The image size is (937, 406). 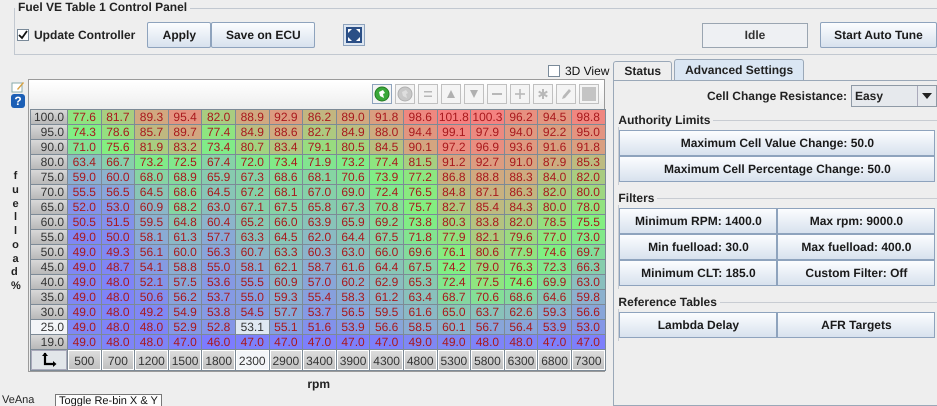 What do you see at coordinates (642, 70) in the screenshot?
I see `tab: Status` at bounding box center [642, 70].